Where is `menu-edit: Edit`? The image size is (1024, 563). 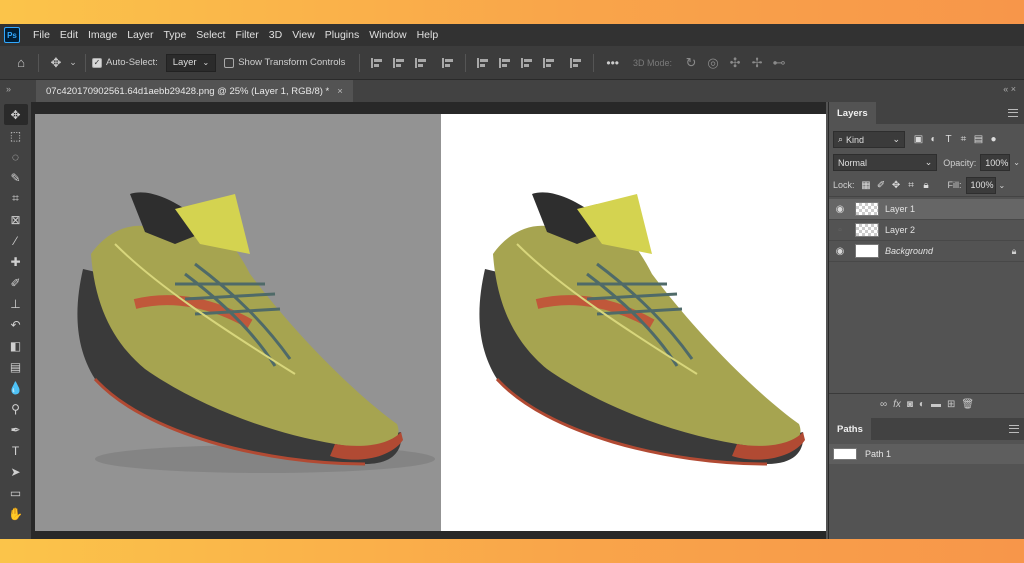
menu-edit: Edit is located at coordinates (69, 35).